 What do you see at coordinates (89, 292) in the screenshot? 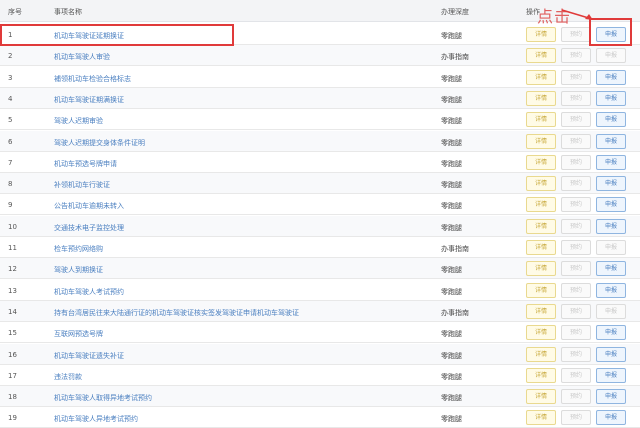
I see `item-name-link: 机动车驾驶人考试预约` at bounding box center [89, 292].